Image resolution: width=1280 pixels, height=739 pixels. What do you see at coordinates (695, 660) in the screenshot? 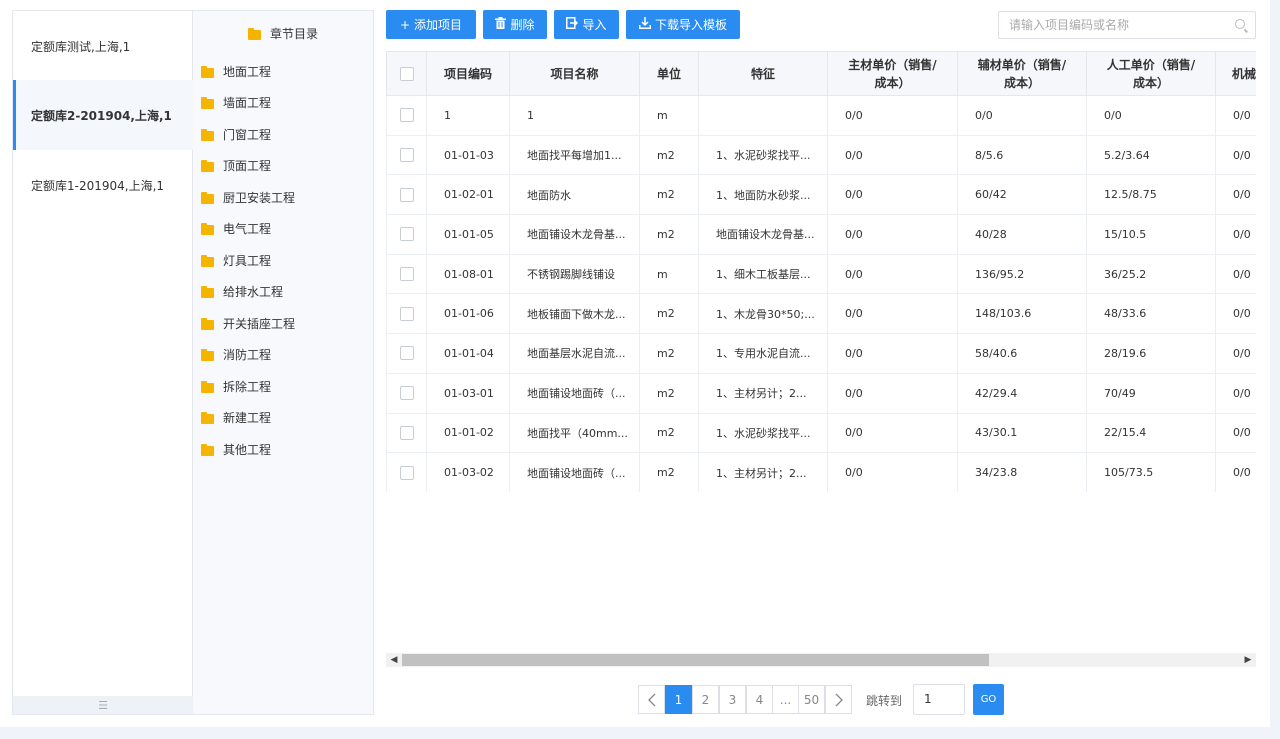
I see `scrollbar-thumb` at bounding box center [695, 660].